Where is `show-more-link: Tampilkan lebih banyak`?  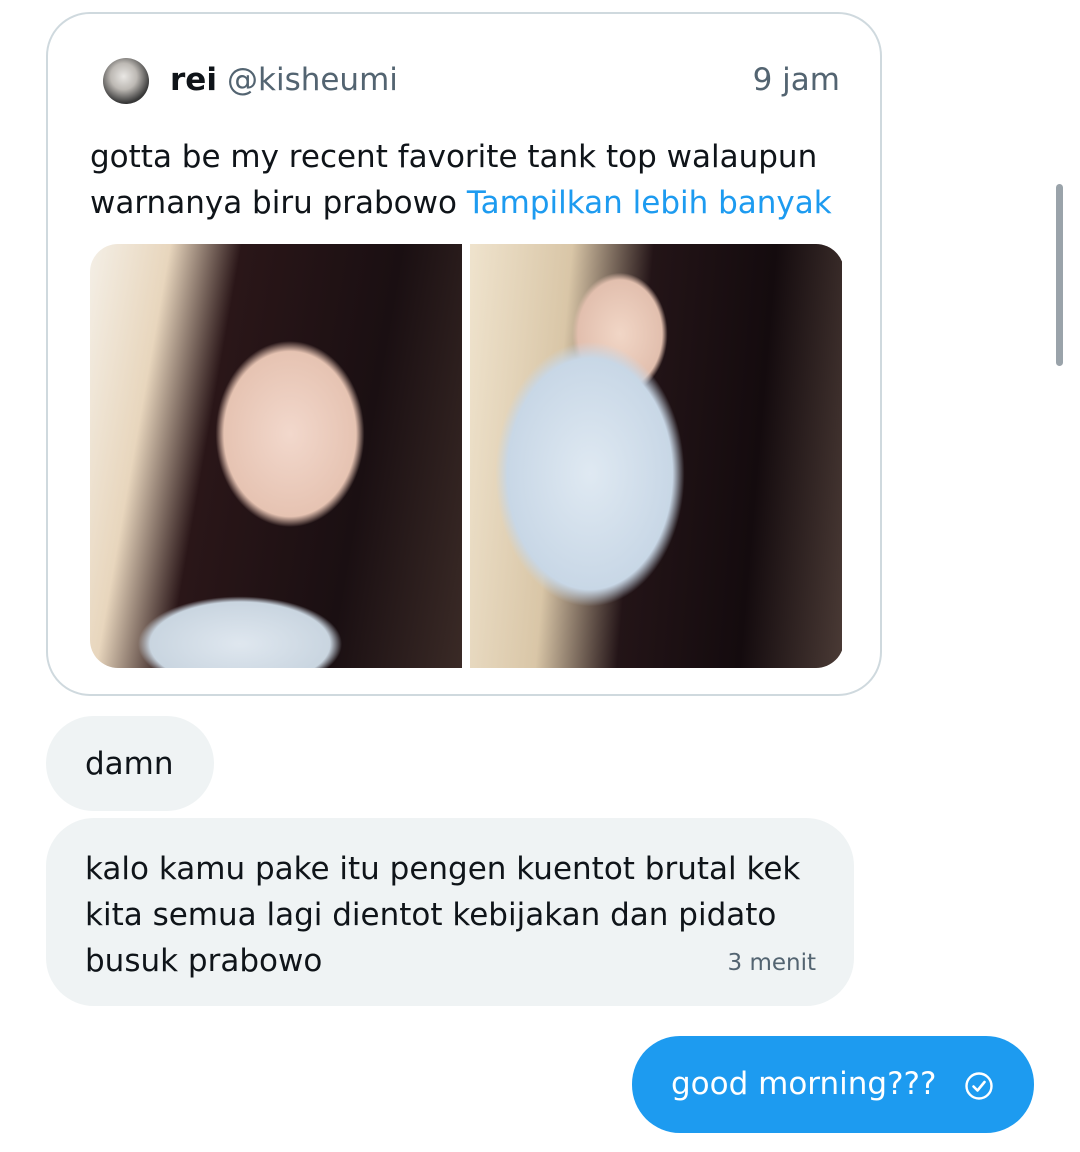
show-more-link: Tampilkan lebih banyak is located at coordinates (649, 203).